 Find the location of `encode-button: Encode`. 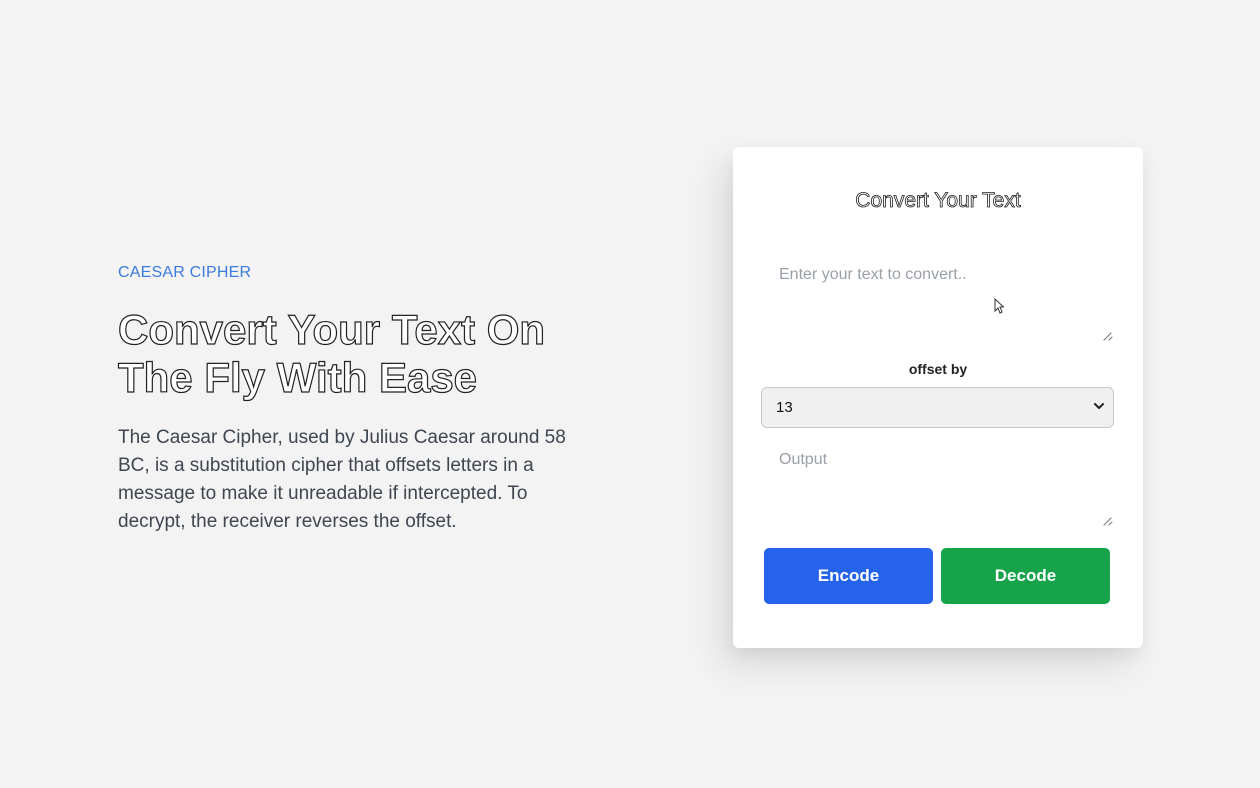

encode-button: Encode is located at coordinates (848, 576).